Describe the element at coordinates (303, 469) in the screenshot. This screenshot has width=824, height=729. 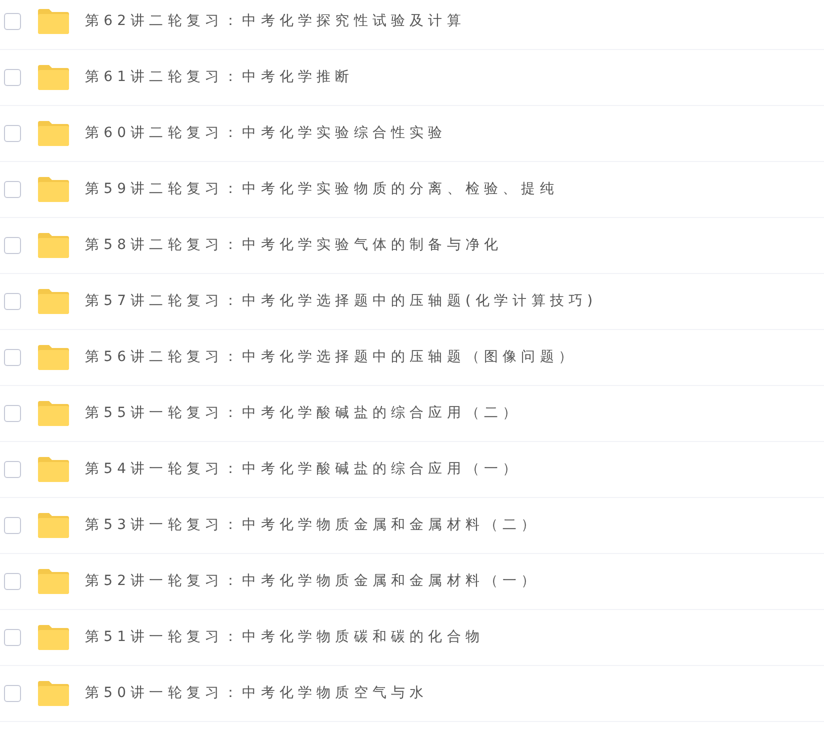
I see `folder-name: 第54讲一轮复习：中考化学酸碱盐的综合应用（一）` at that location.